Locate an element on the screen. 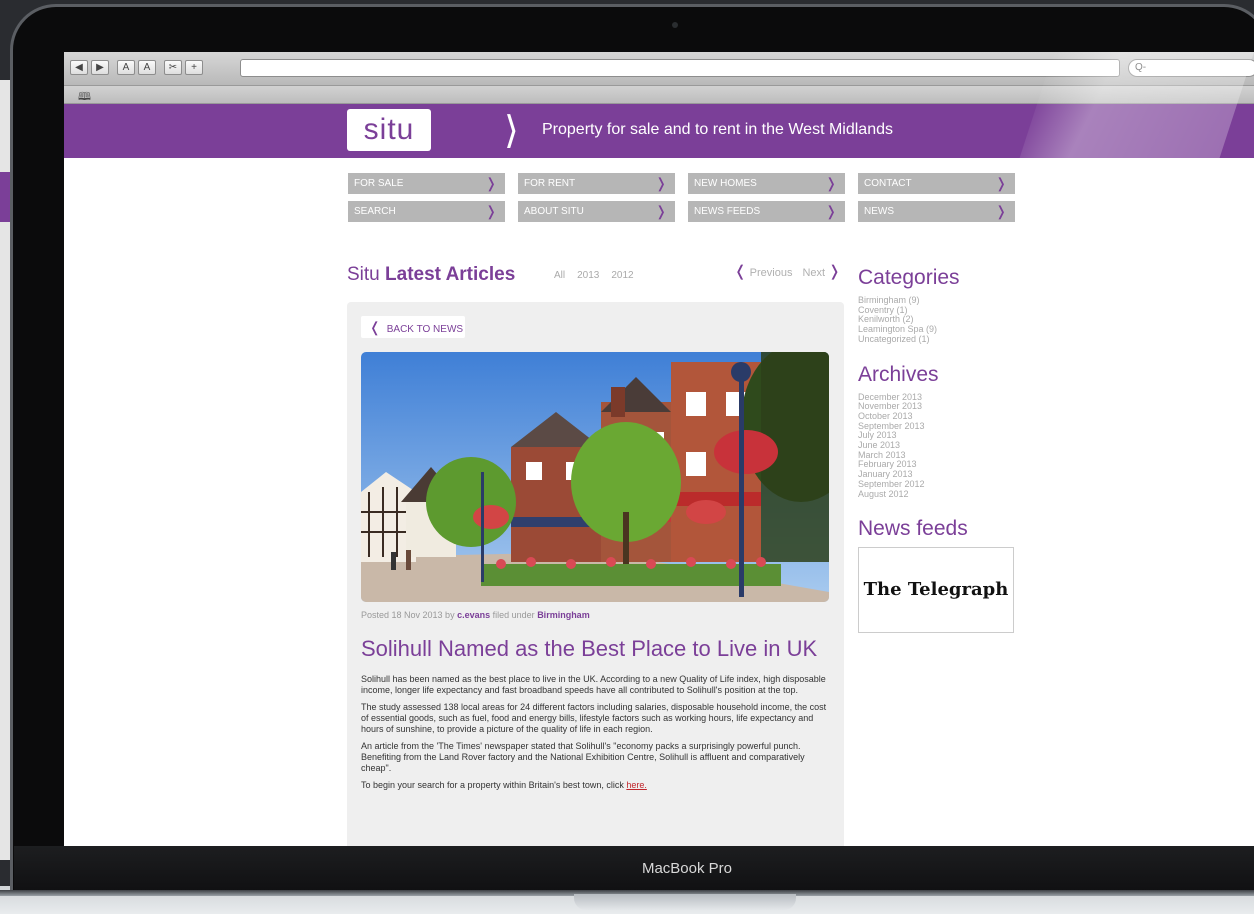  categories-heading: Categories is located at coordinates (909, 277).